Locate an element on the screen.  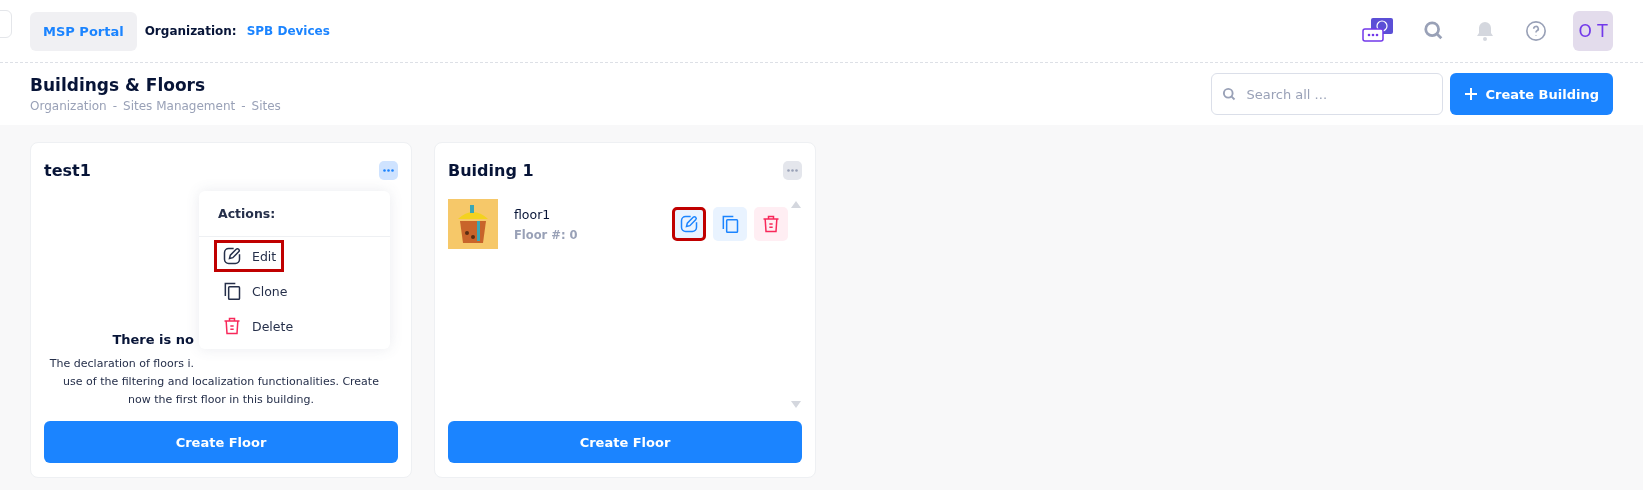
floor-number: Floor #: 0 is located at coordinates (546, 234).